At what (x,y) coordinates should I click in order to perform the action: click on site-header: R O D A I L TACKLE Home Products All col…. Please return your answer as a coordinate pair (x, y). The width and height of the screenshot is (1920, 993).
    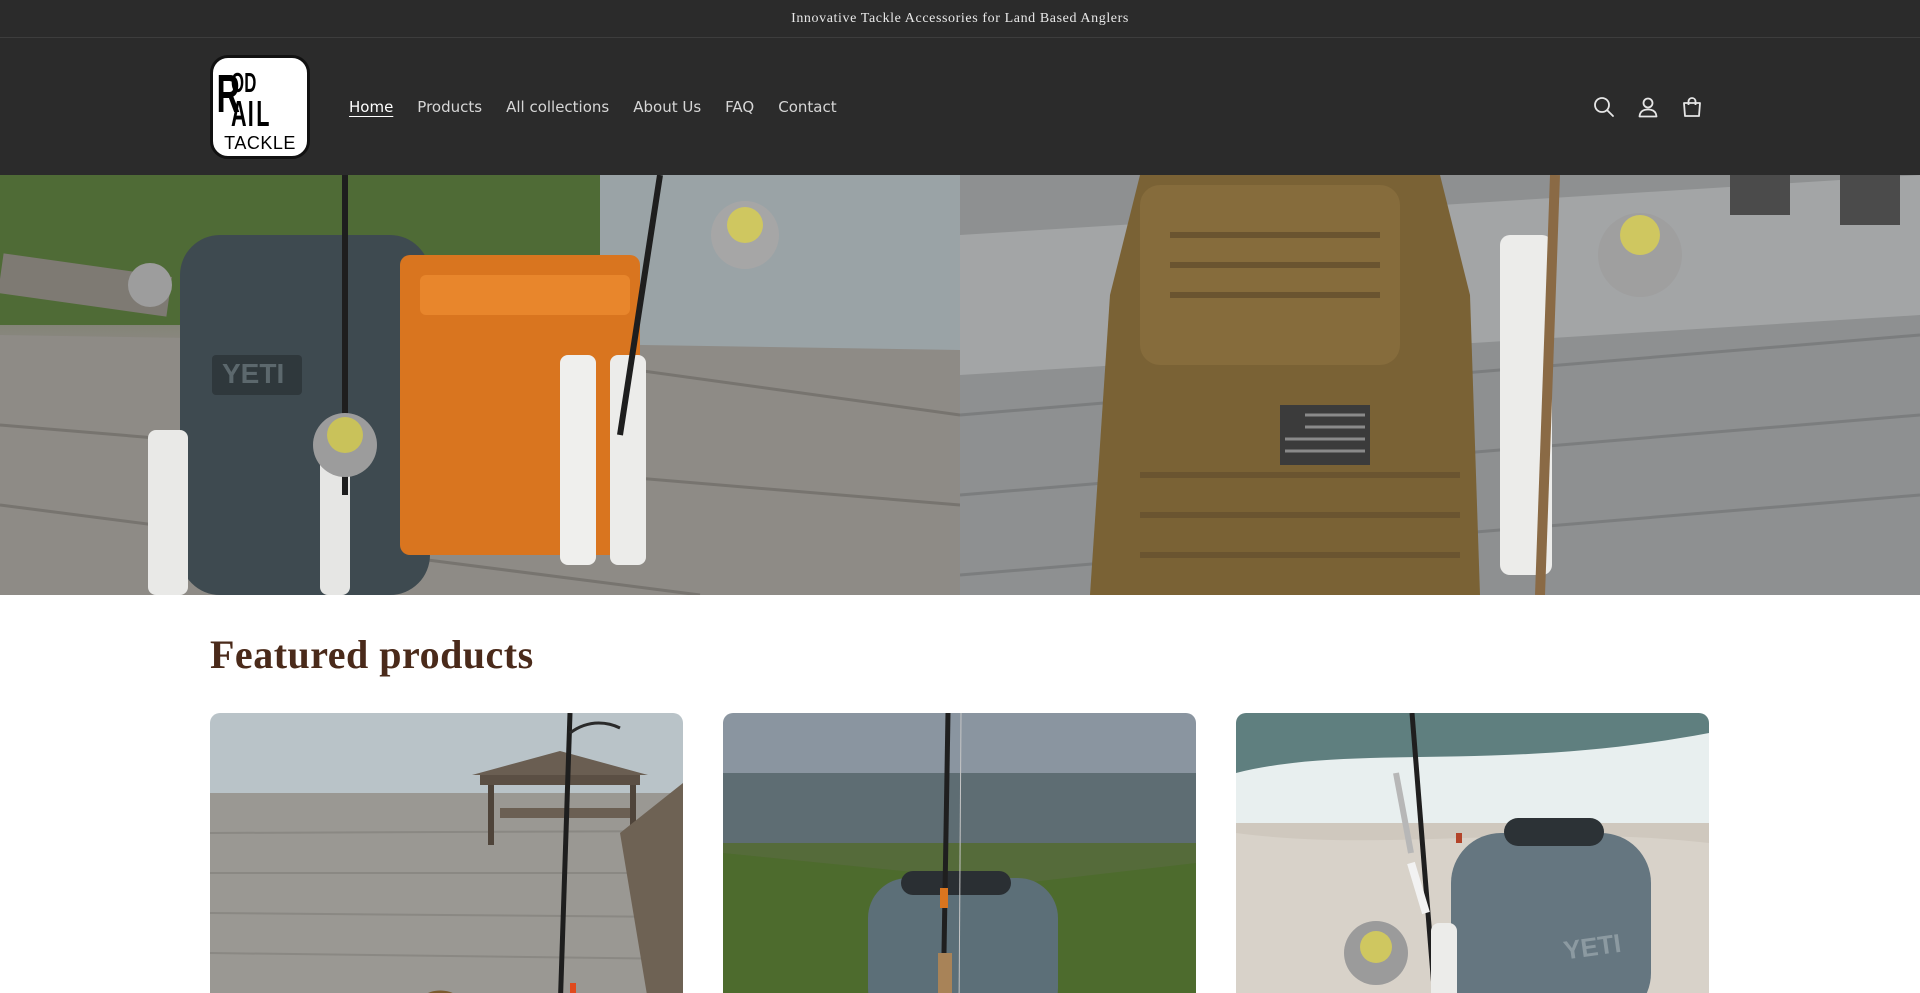
    Looking at the image, I should click on (960, 106).